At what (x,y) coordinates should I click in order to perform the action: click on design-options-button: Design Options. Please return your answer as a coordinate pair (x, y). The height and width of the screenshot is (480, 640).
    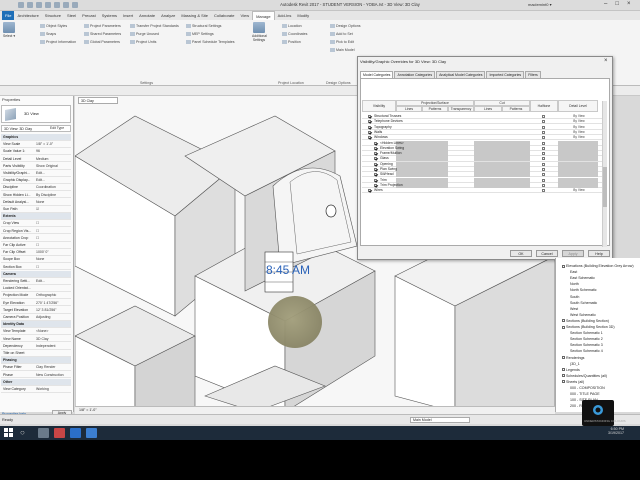
    Looking at the image, I should click on (345, 26).